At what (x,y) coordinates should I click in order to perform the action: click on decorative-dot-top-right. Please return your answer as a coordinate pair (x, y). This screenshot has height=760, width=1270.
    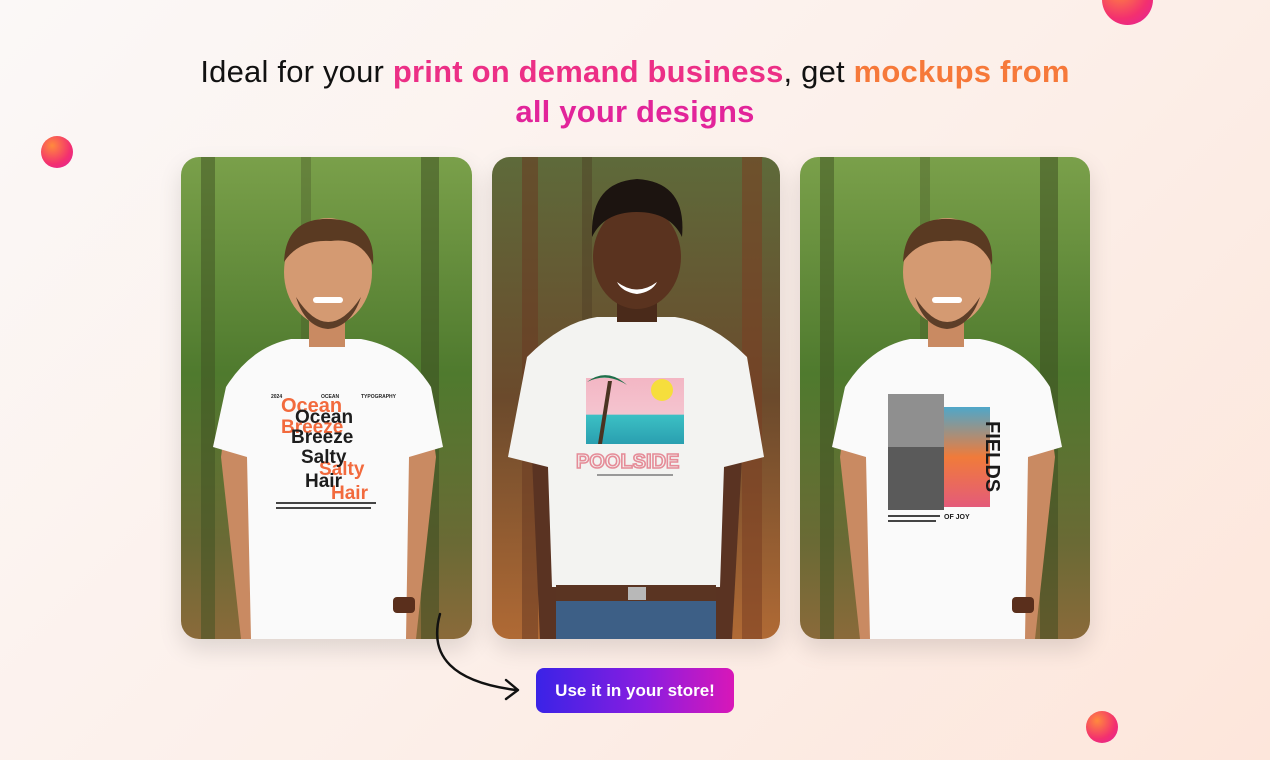
    Looking at the image, I should click on (1127, 12).